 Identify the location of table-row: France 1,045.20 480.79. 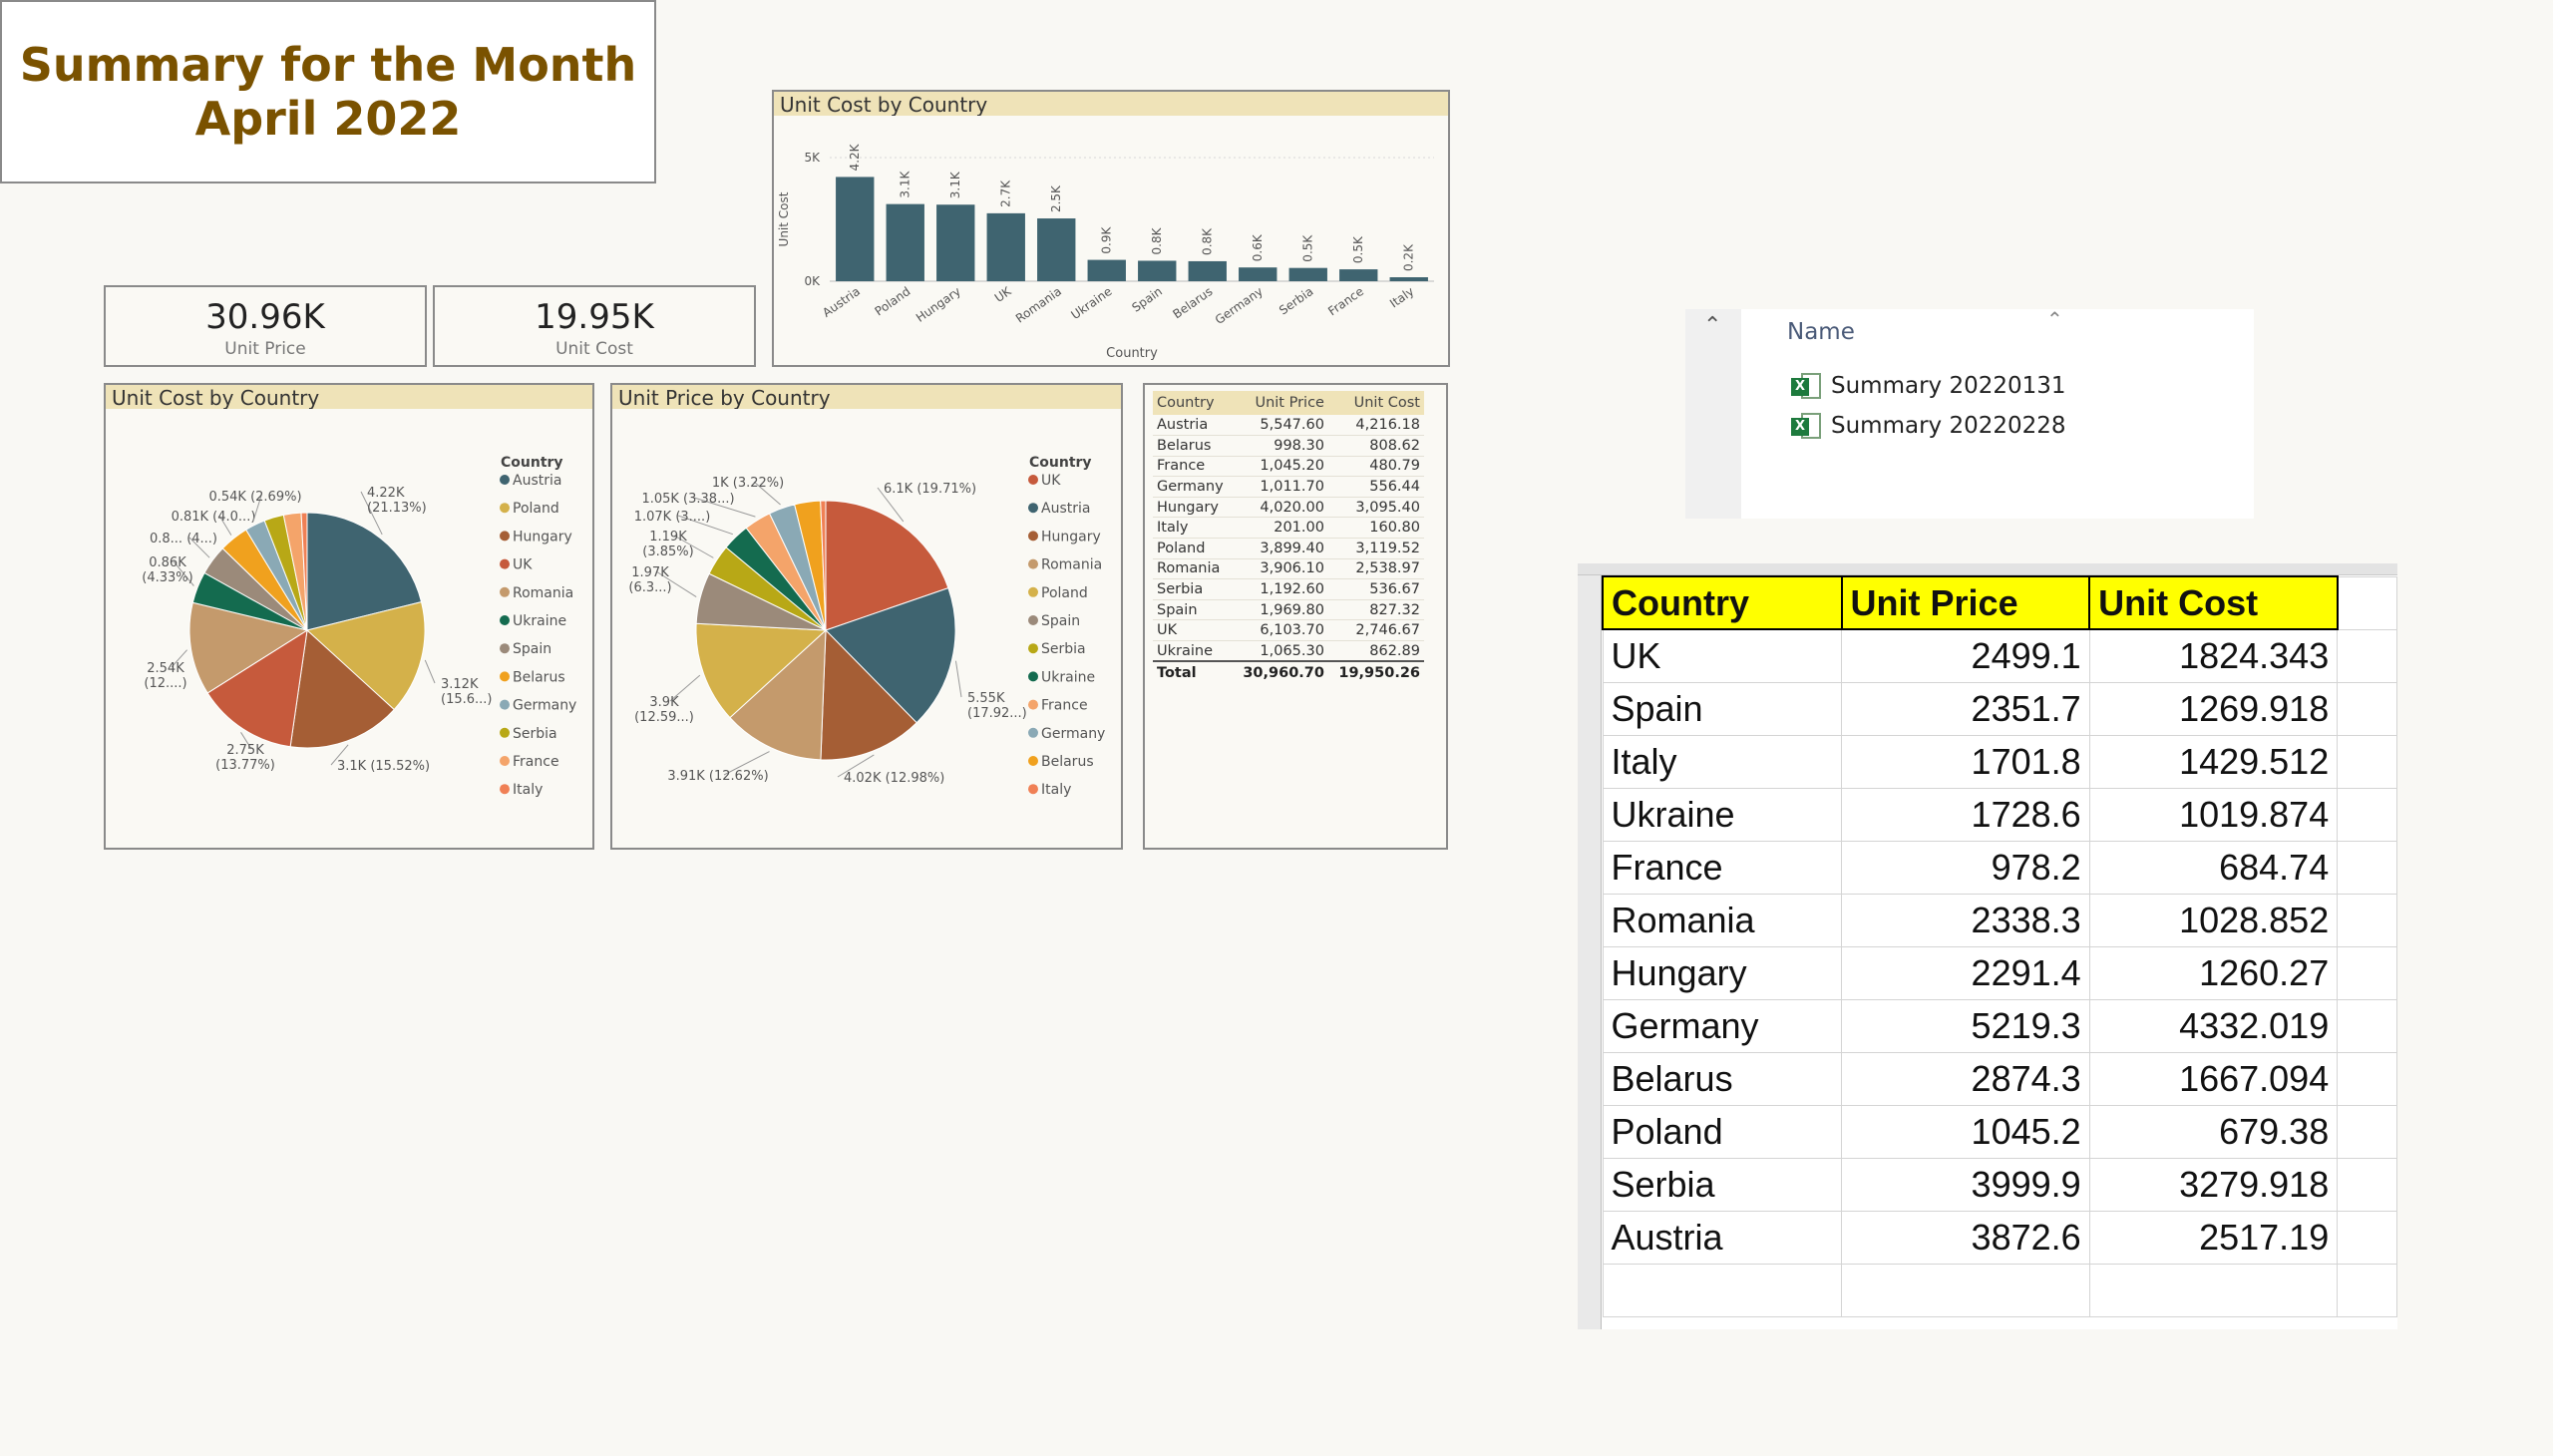
(1289, 467).